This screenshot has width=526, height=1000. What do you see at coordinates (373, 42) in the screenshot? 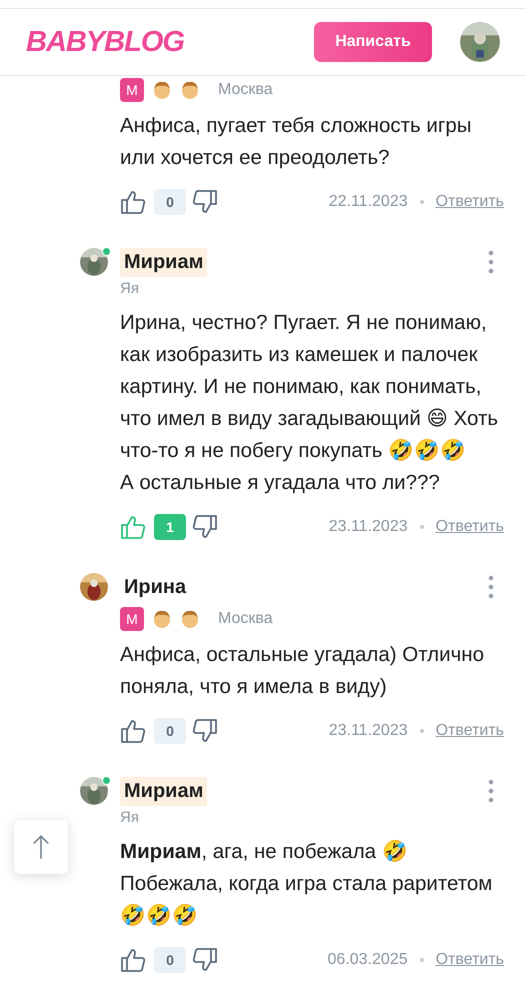
I see `write-button: Написать` at bounding box center [373, 42].